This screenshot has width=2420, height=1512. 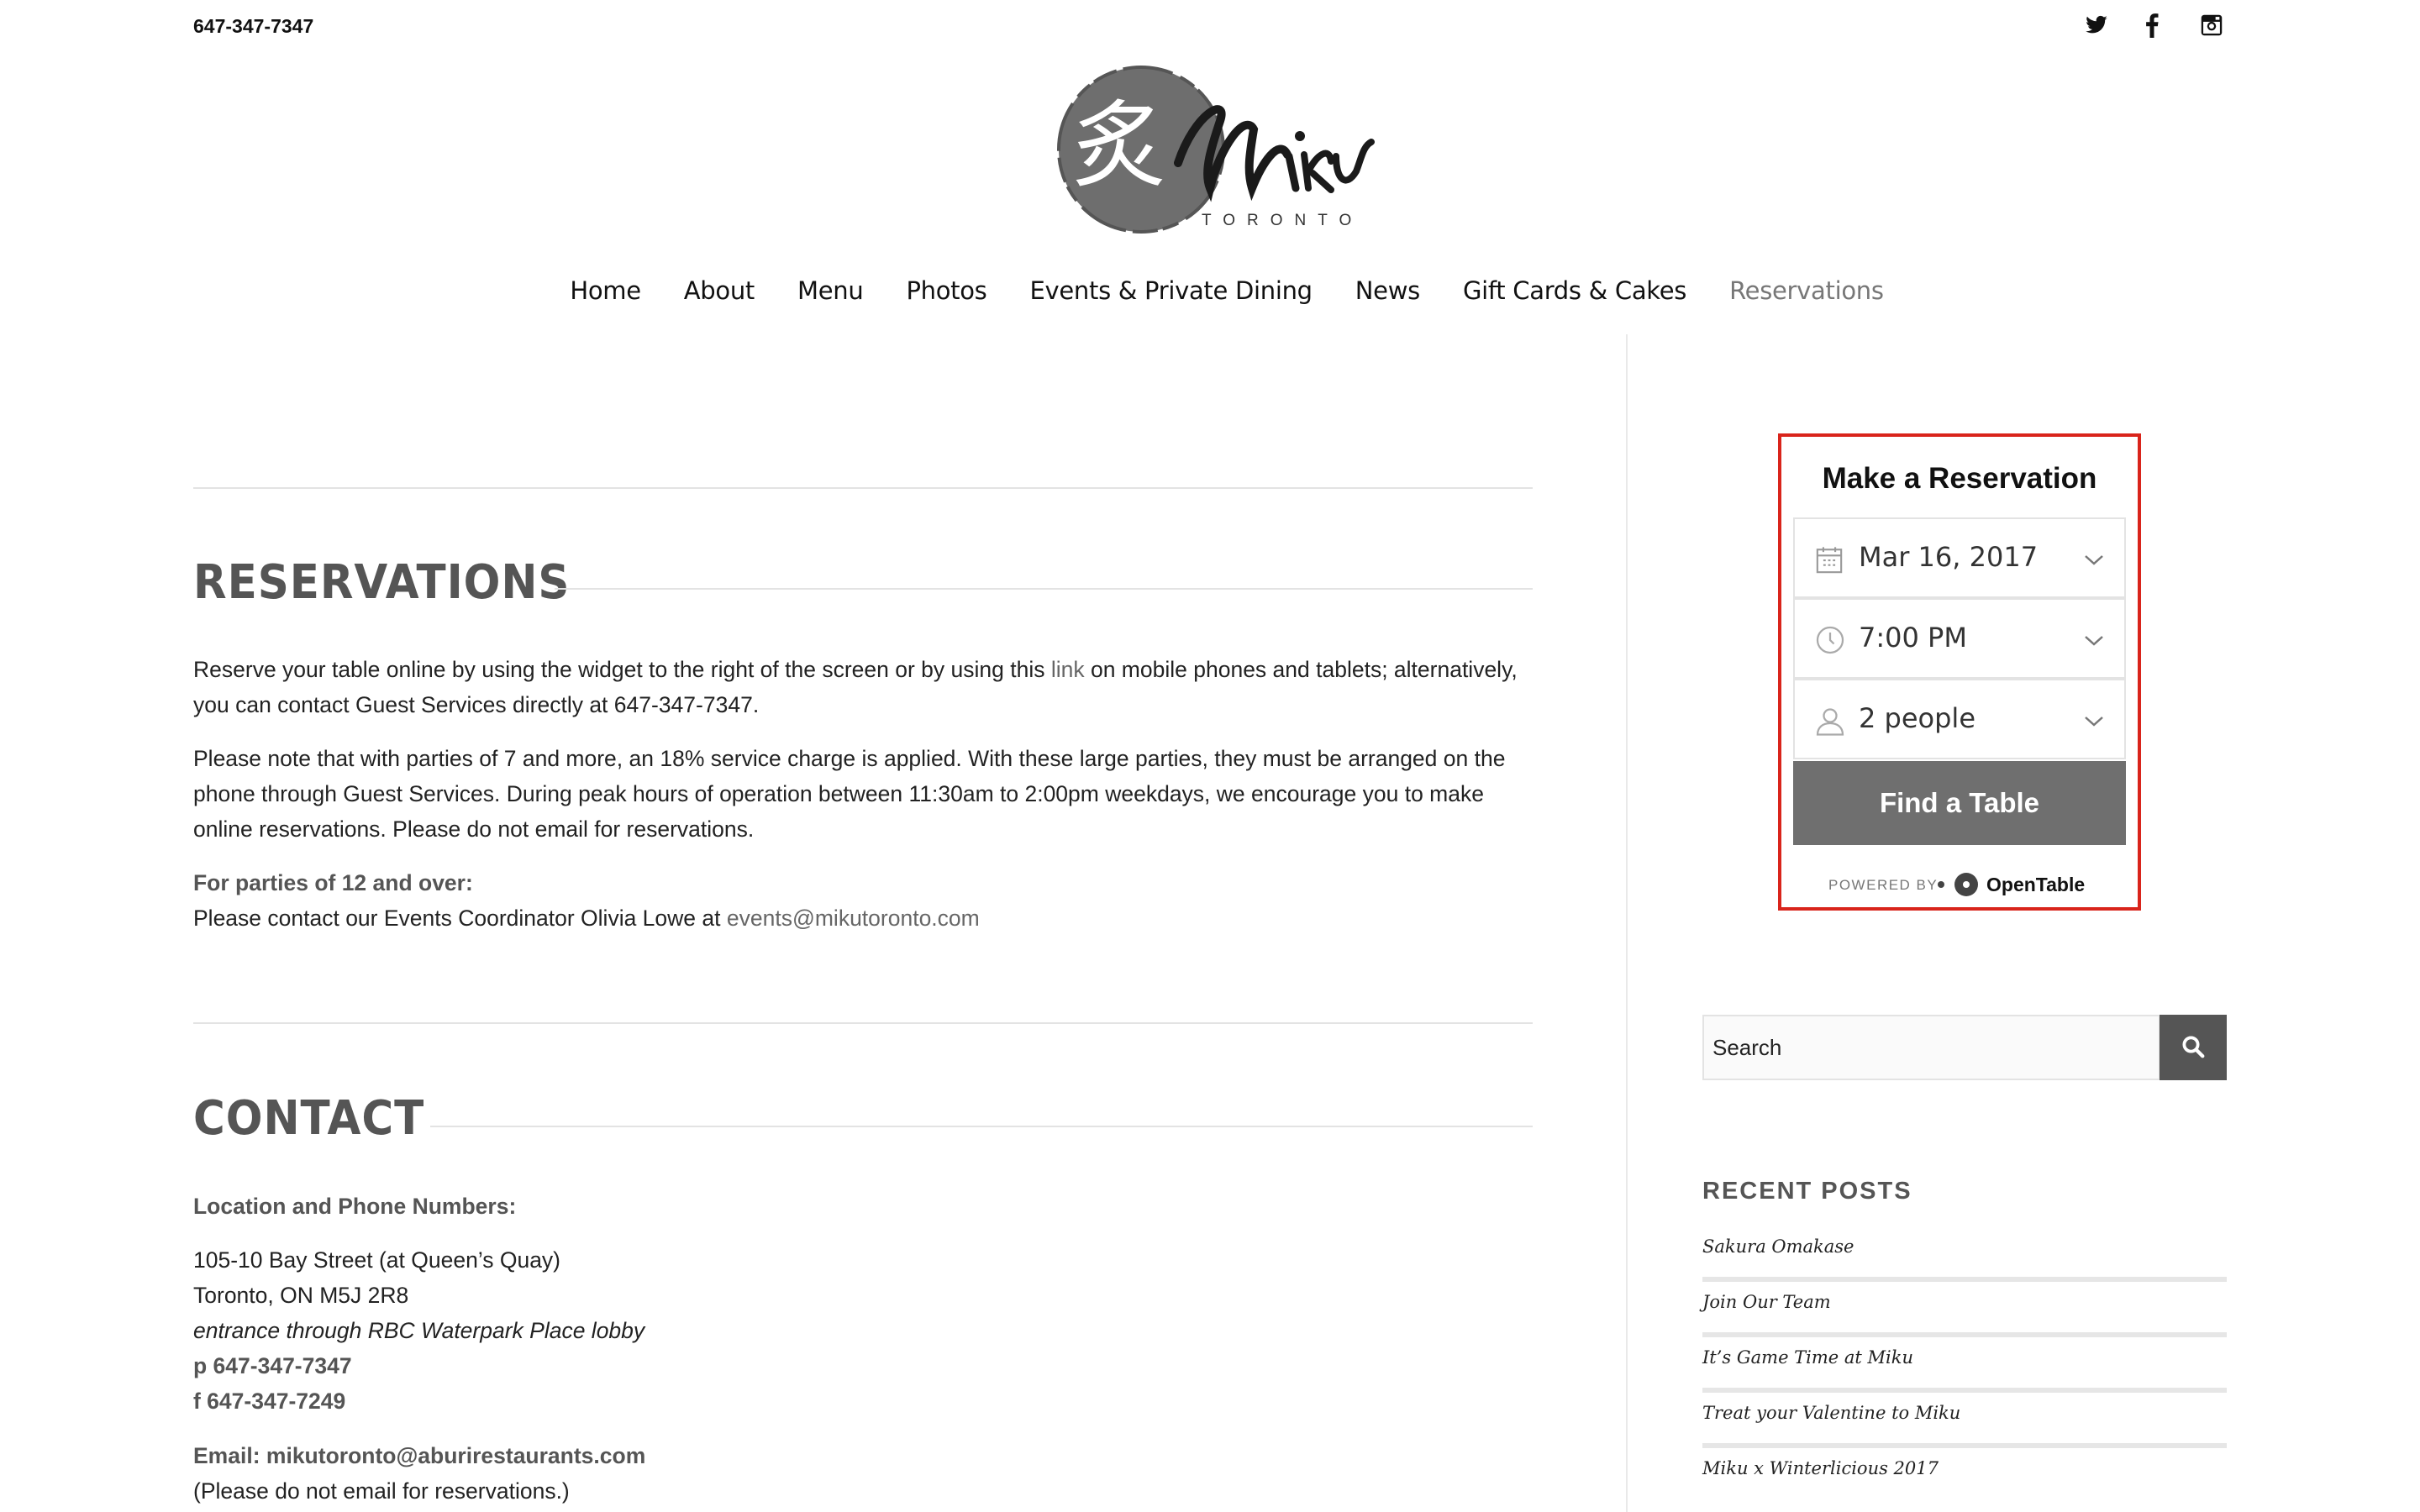 What do you see at coordinates (2096, 25) in the screenshot?
I see `twitter-icon` at bounding box center [2096, 25].